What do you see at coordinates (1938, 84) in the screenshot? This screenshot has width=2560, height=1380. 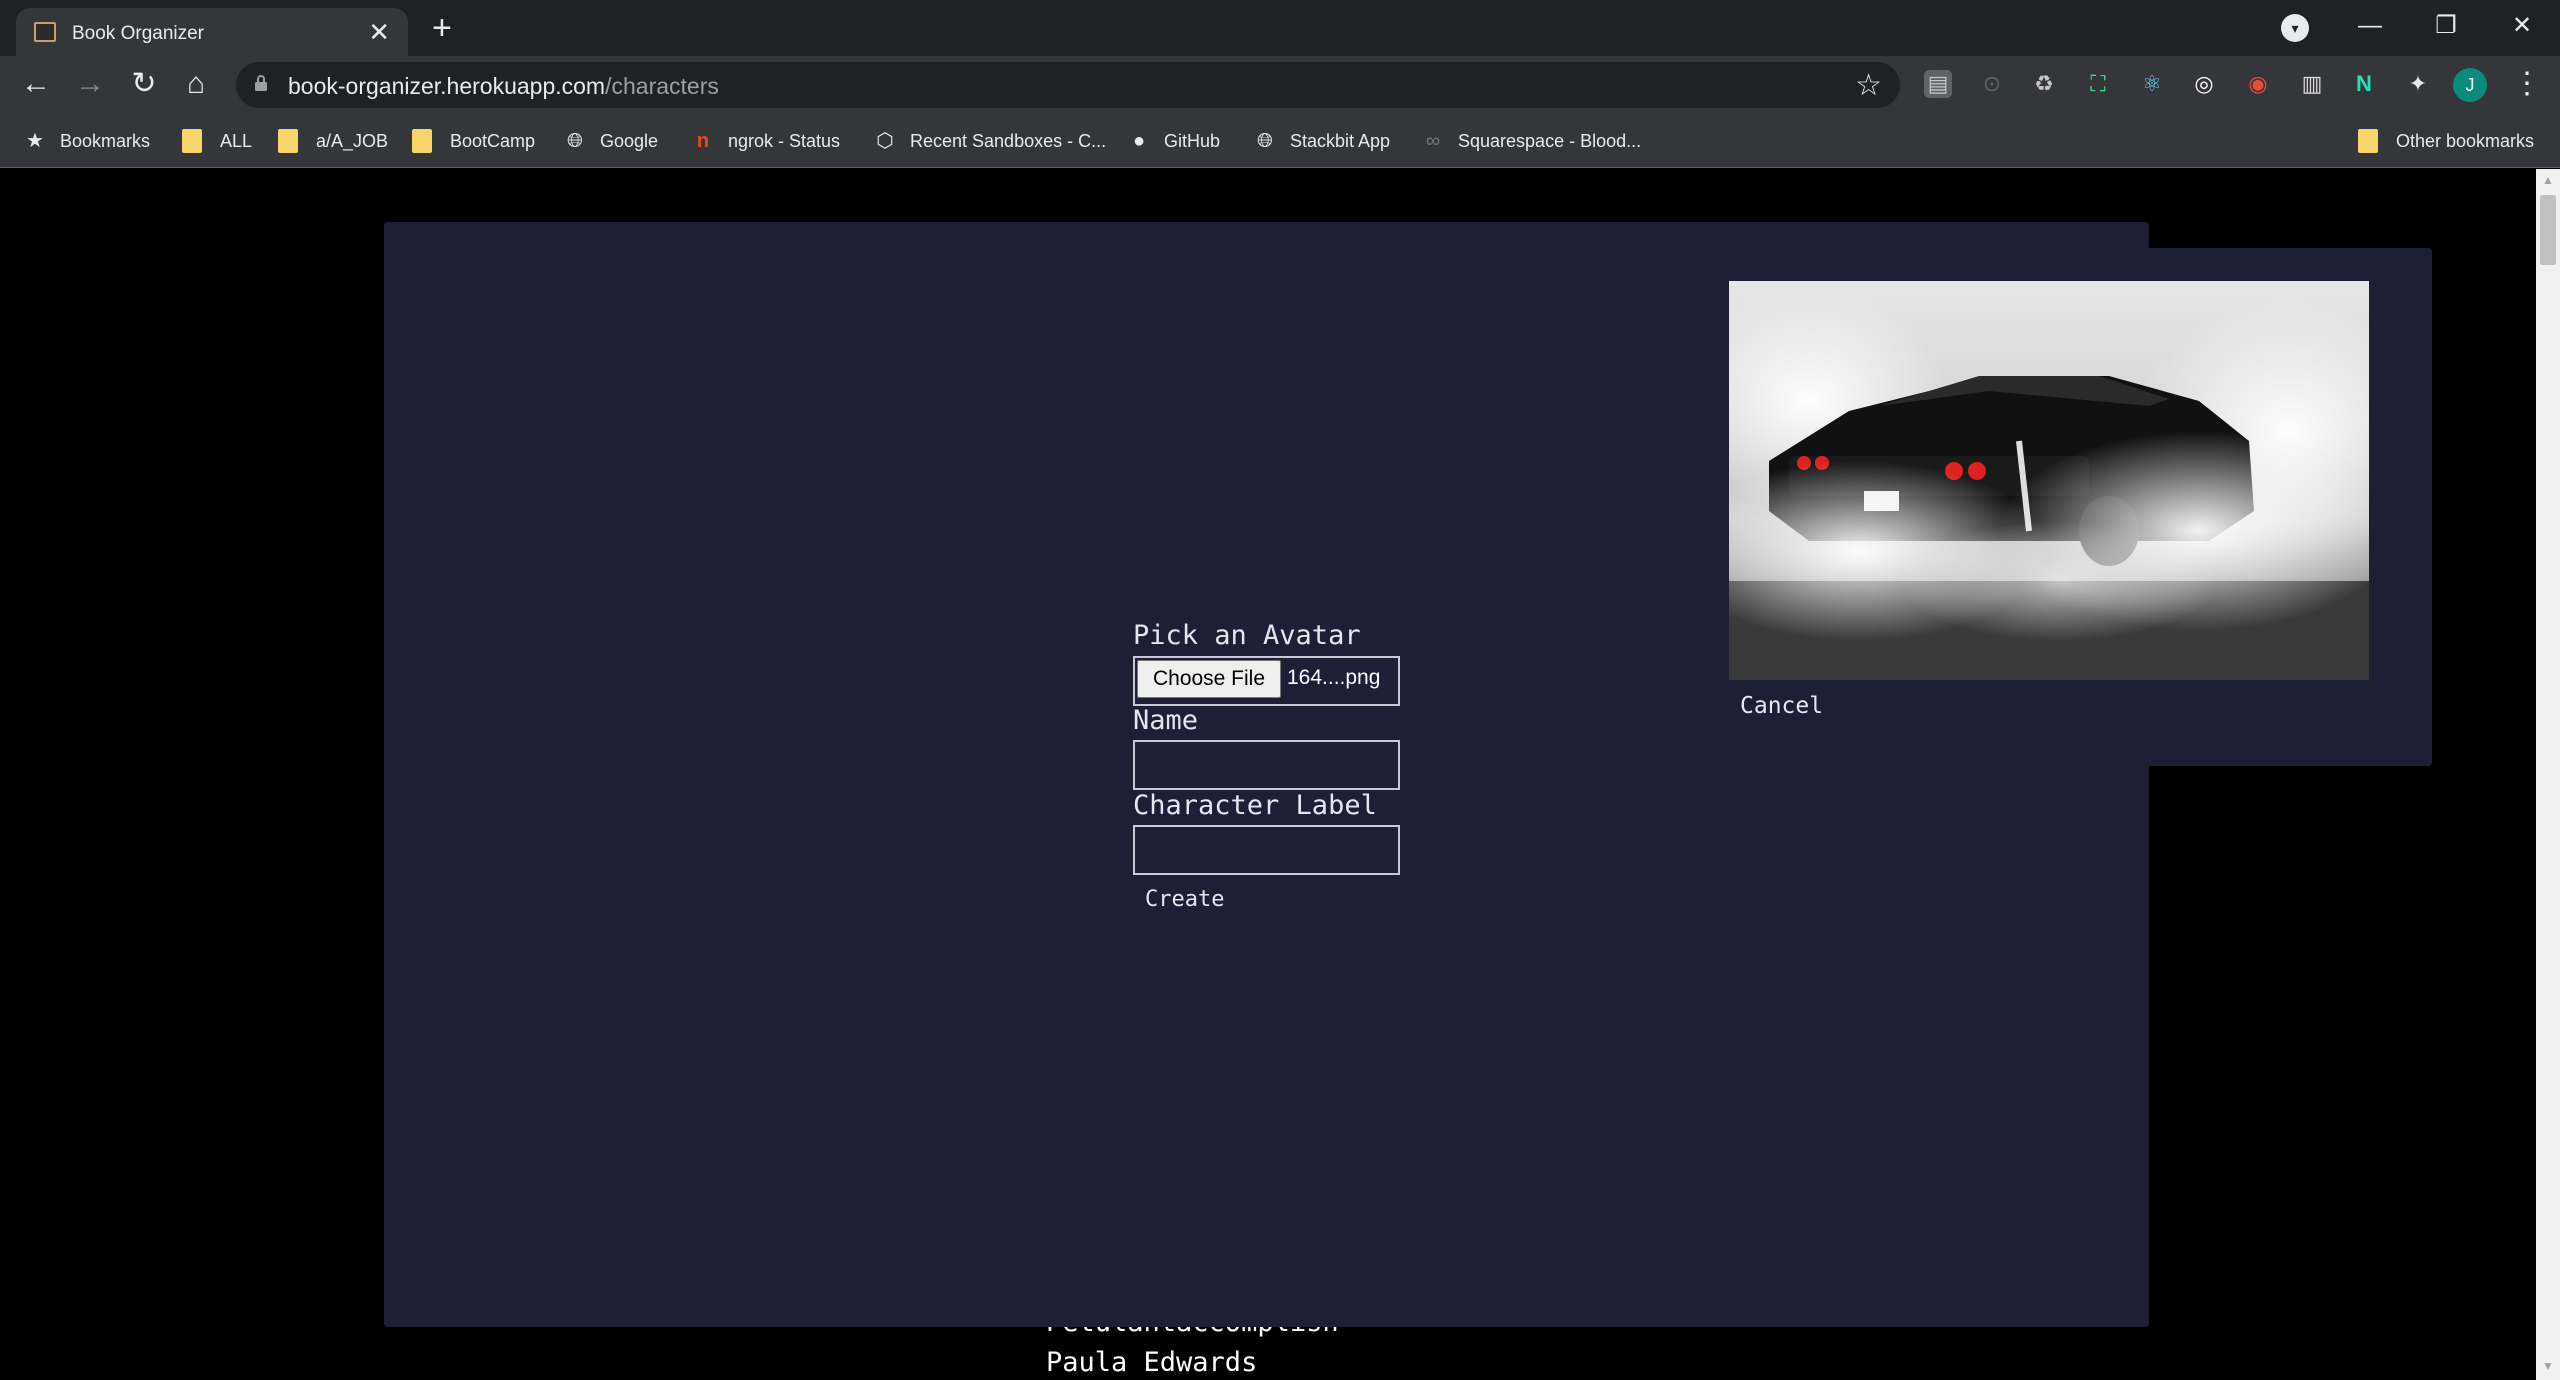 I see `extension-icon: ▤` at bounding box center [1938, 84].